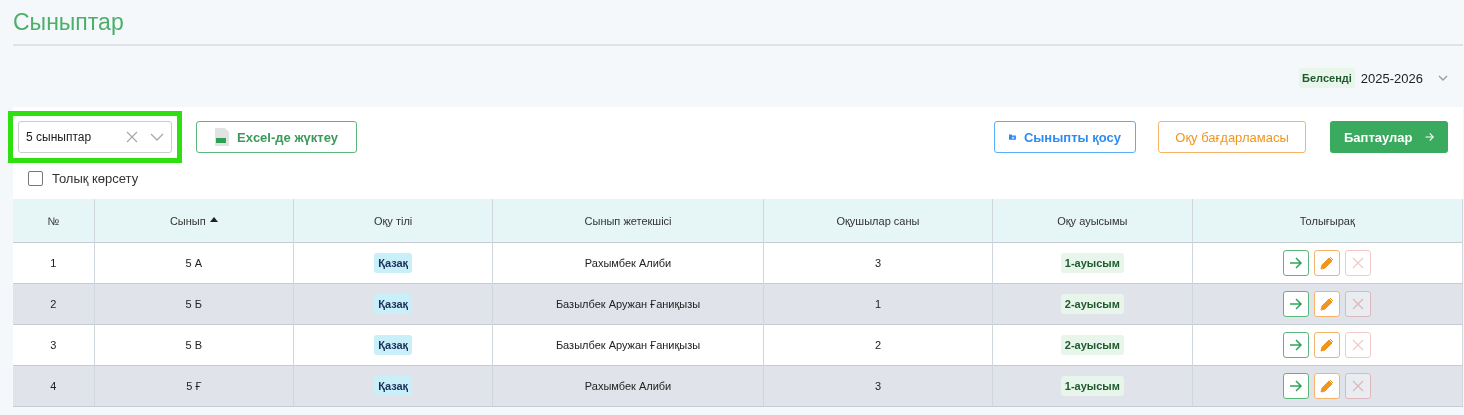 The width and height of the screenshot is (1464, 415). Describe the element at coordinates (1065, 137) in the screenshot. I see `add-class-button: Сыныпты қосу` at that location.